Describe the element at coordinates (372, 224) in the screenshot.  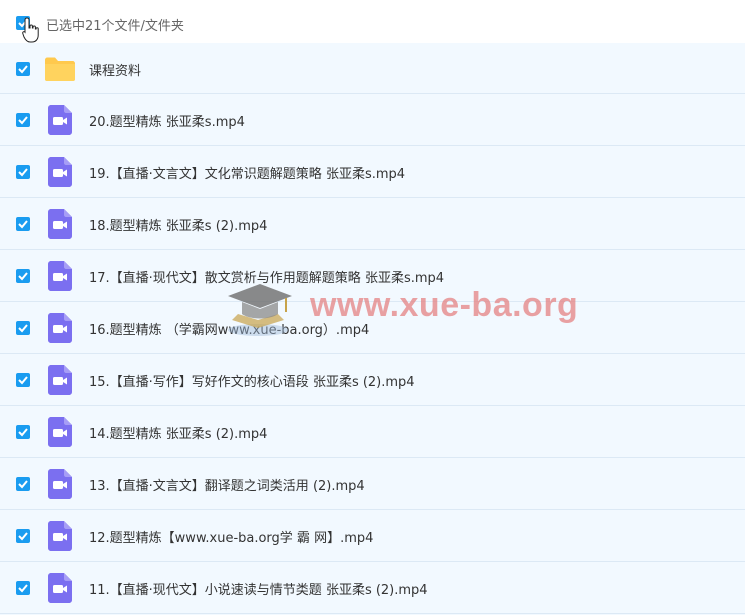
I see `file-row: 18.题型精炼 张亚柔s (2).mp4` at that location.